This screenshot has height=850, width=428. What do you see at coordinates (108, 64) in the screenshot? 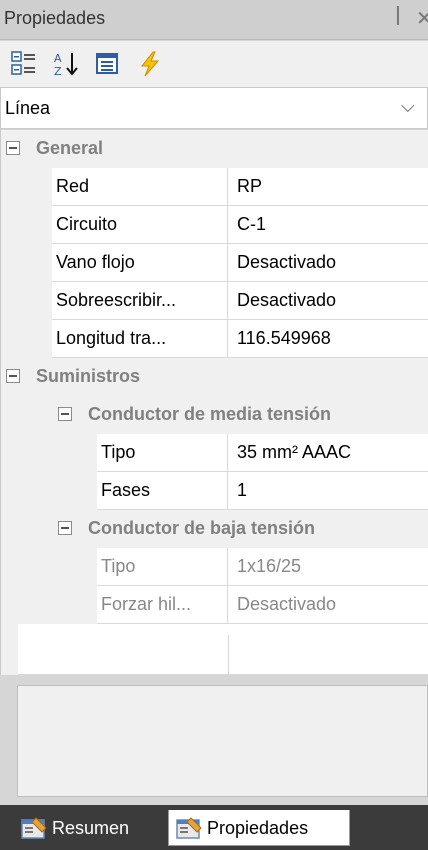
I see `property-pages-icon` at bounding box center [108, 64].